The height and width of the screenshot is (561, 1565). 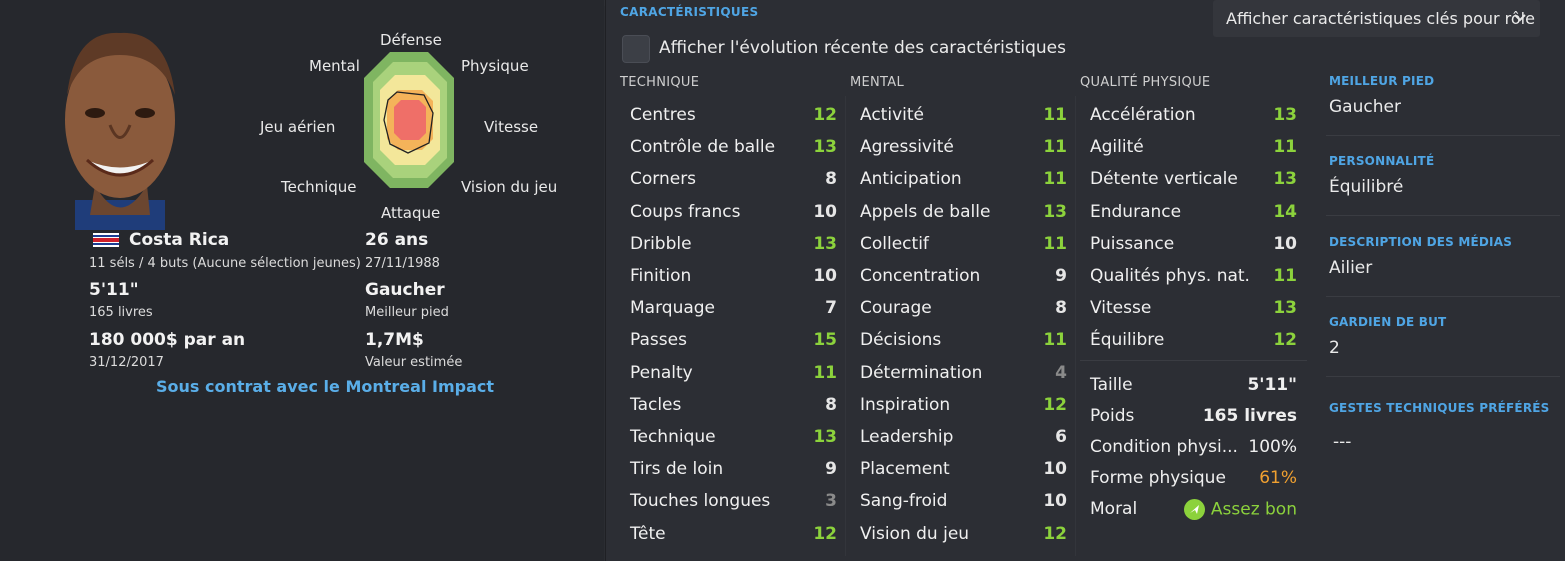 What do you see at coordinates (963, 405) in the screenshot?
I see `attribute-row: Inspiration 12` at bounding box center [963, 405].